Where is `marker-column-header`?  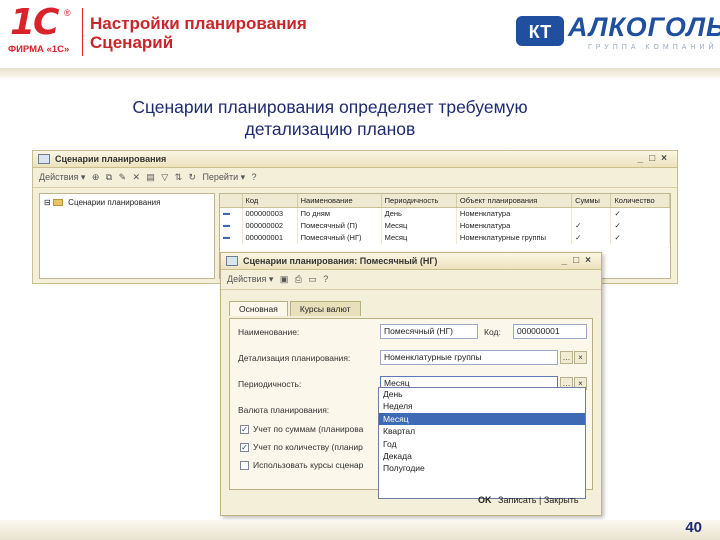 marker-column-header is located at coordinates (231, 201).